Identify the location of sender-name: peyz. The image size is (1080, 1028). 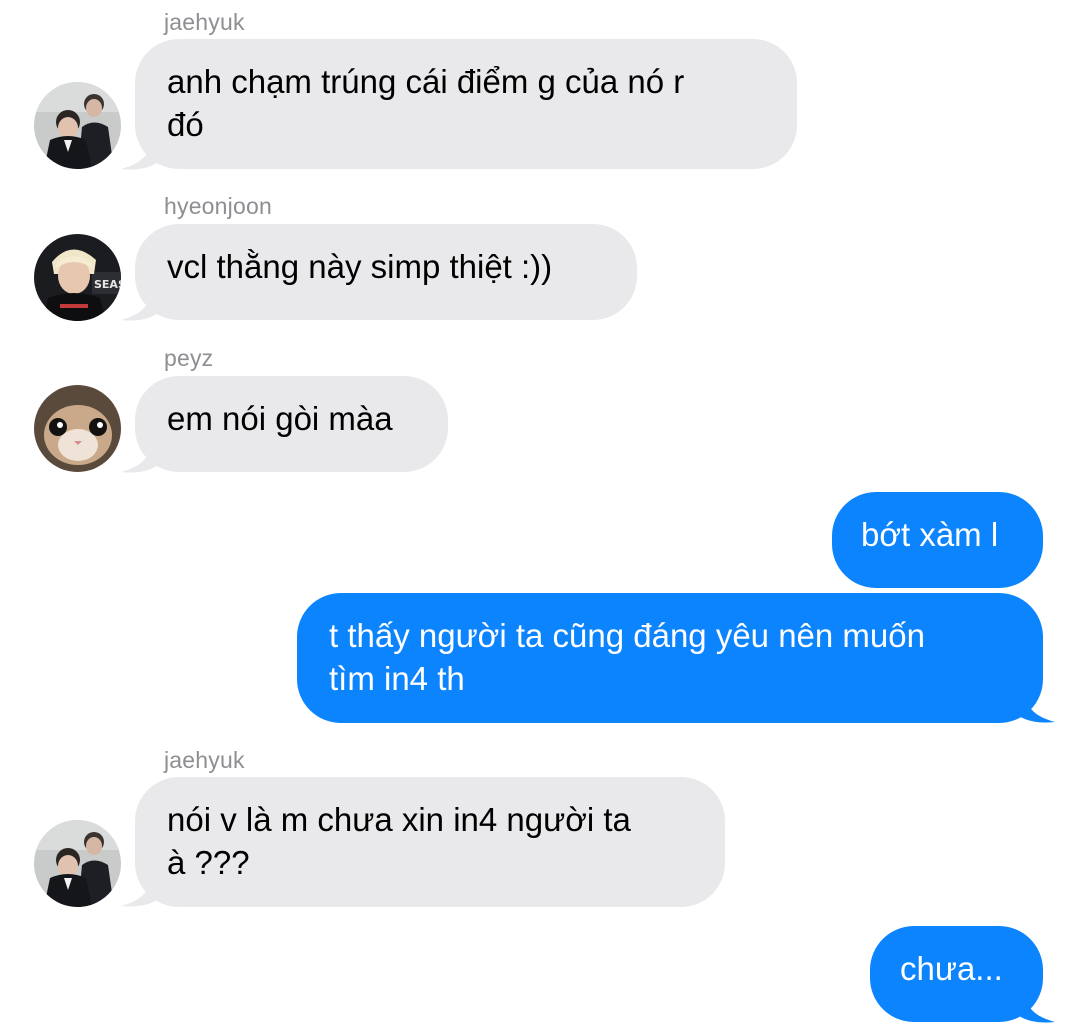
(189, 358).